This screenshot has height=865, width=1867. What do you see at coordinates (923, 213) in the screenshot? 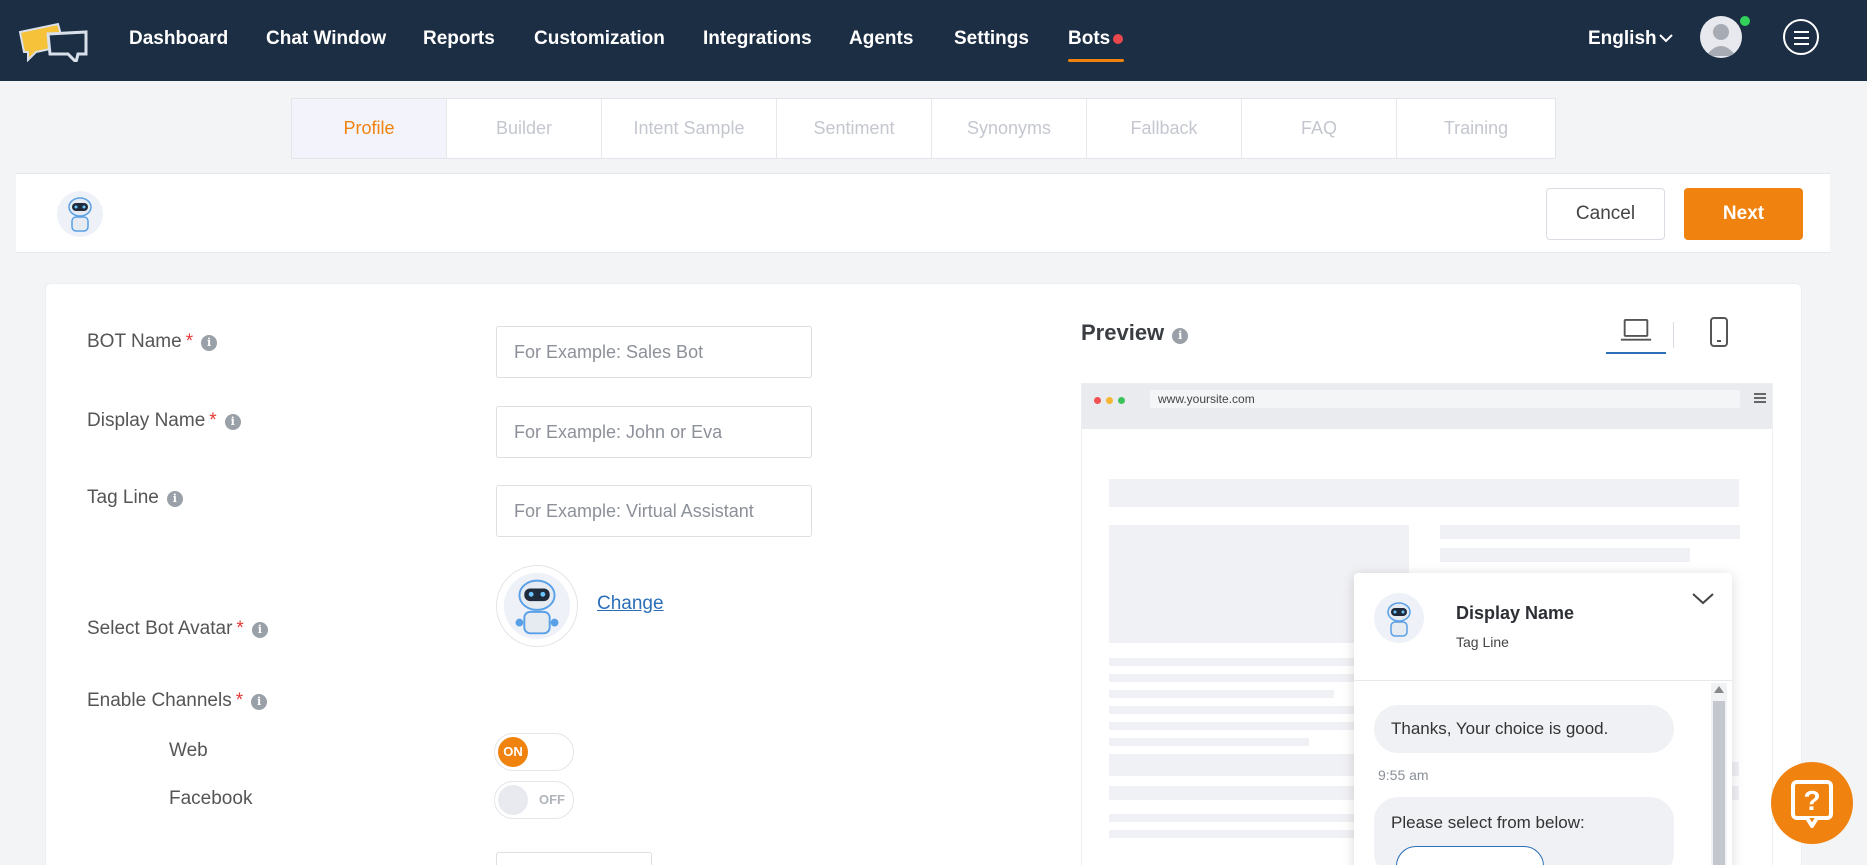
I see `action-bar: Cancel Next` at bounding box center [923, 213].